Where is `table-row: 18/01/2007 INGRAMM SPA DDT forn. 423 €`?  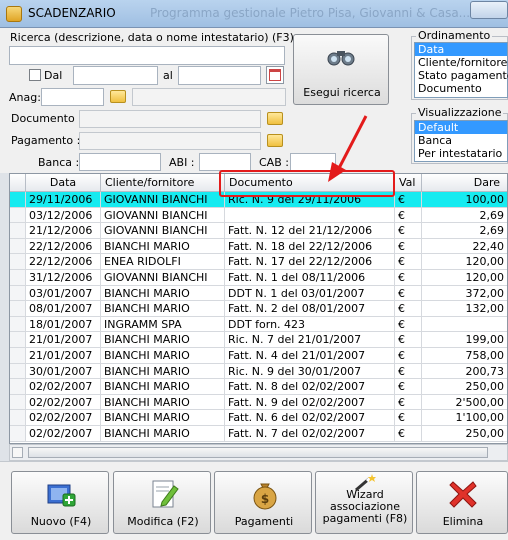
table-row: 18/01/2007 INGRAMM SPA DDT forn. 423 € is located at coordinates (258, 324).